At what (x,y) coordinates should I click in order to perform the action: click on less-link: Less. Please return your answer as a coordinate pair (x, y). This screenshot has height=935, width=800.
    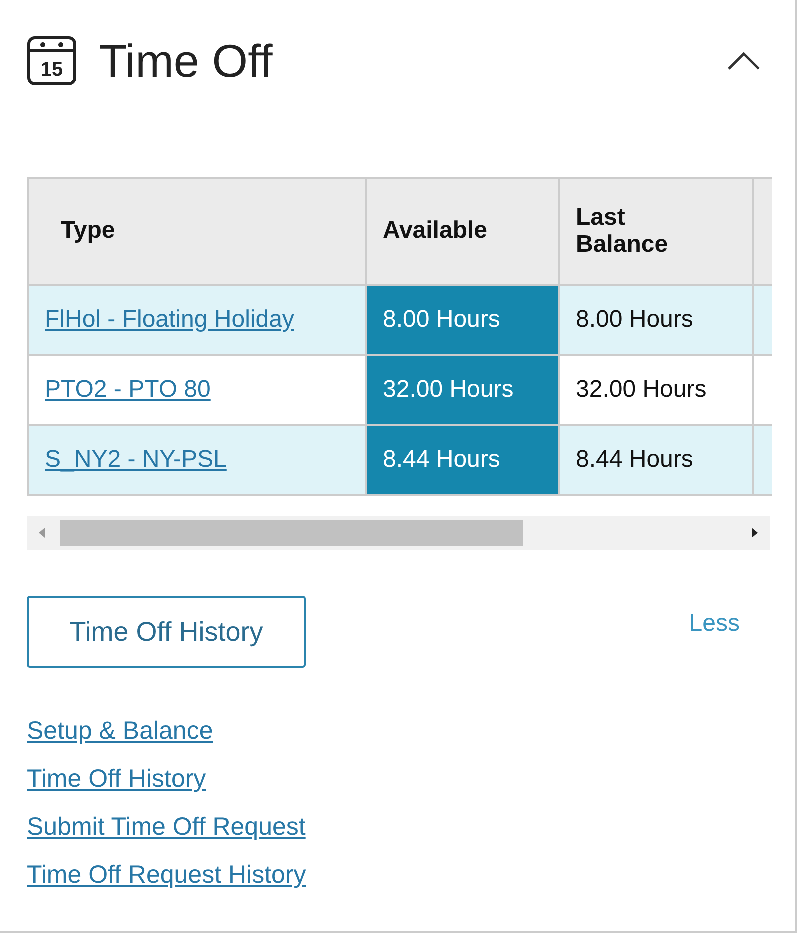
    Looking at the image, I should click on (714, 624).